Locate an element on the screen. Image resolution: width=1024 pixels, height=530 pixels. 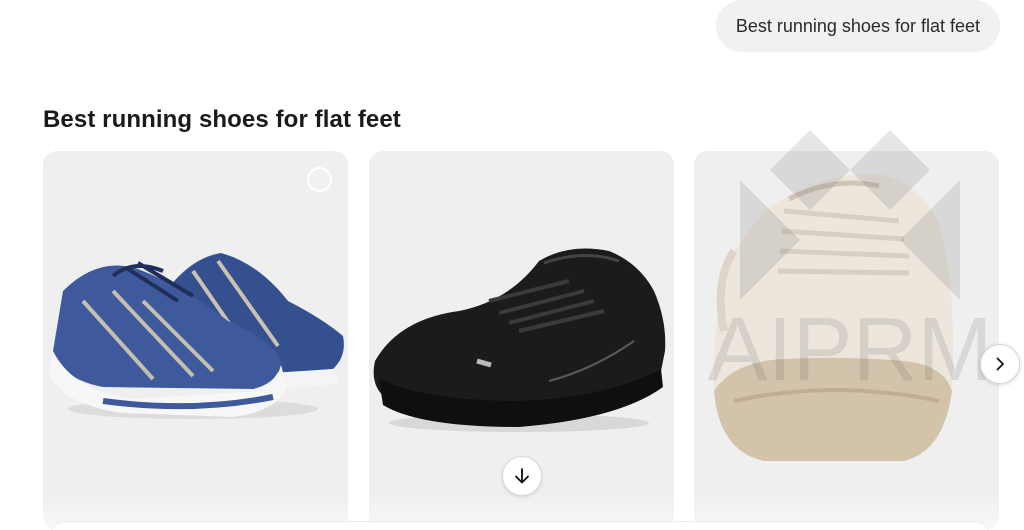
chevron-right-icon is located at coordinates (1000, 364).